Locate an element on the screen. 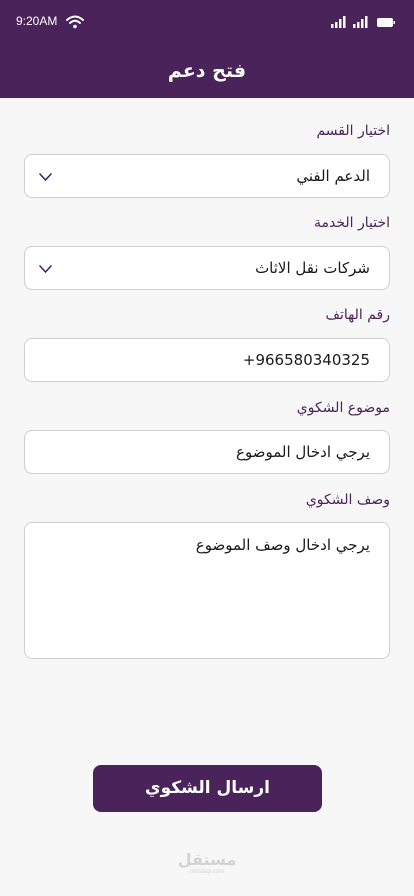  department-label: اختيار القسم is located at coordinates (353, 131).